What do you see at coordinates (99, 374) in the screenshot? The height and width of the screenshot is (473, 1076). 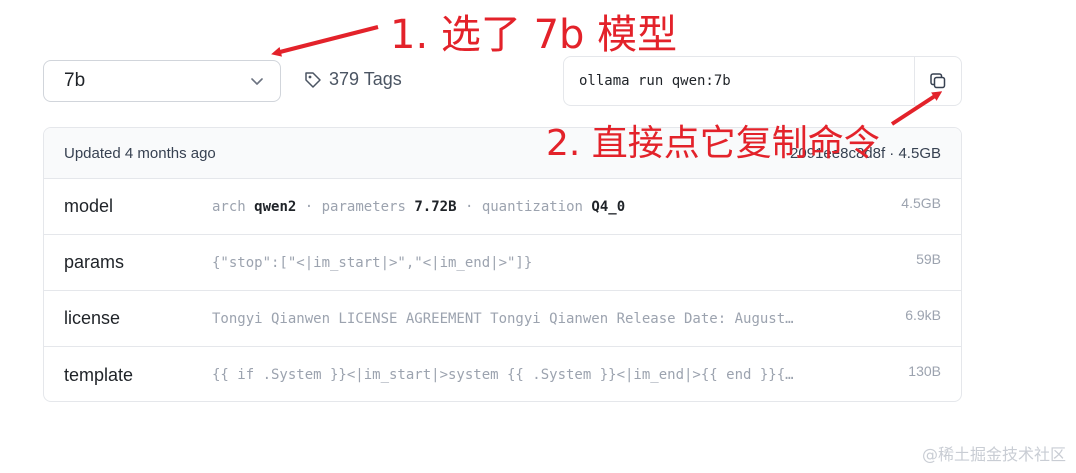 I see `layer-name: template` at bounding box center [99, 374].